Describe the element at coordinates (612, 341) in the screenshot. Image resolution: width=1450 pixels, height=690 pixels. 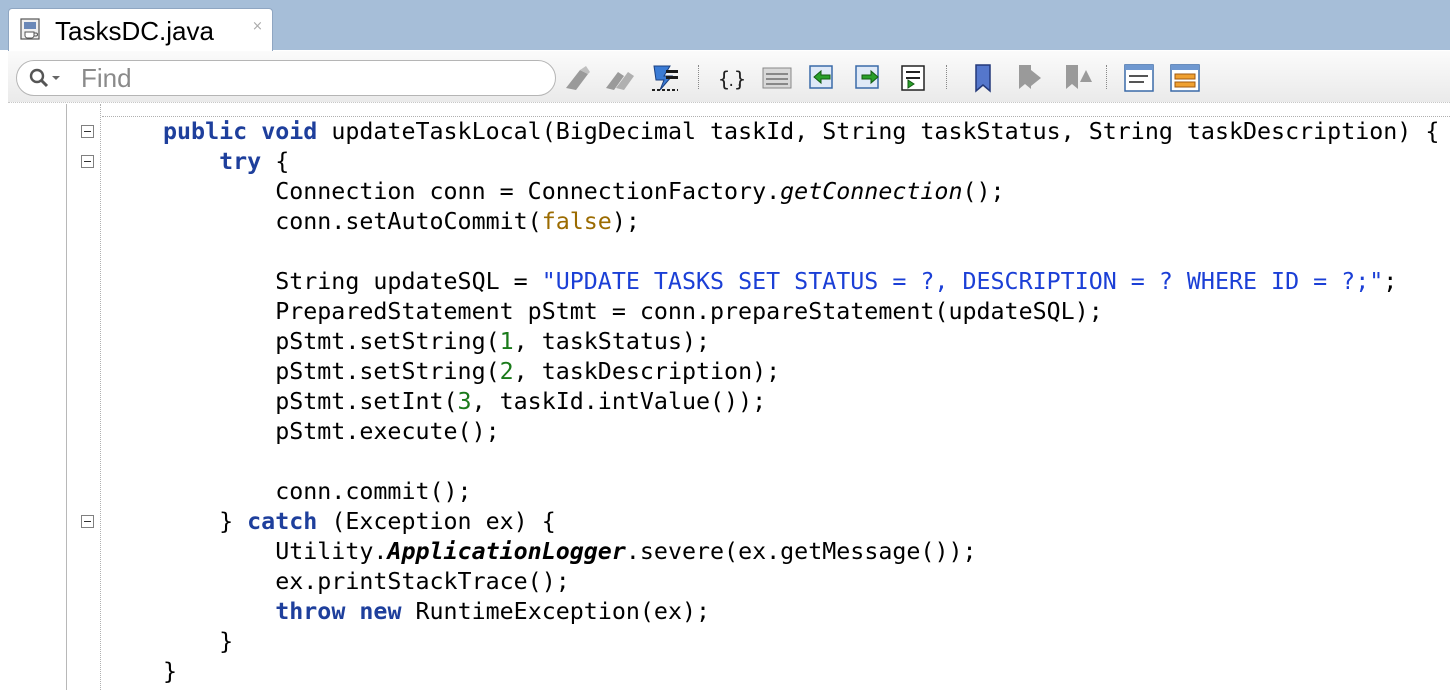
I see `code-text: , taskStatus);` at that location.